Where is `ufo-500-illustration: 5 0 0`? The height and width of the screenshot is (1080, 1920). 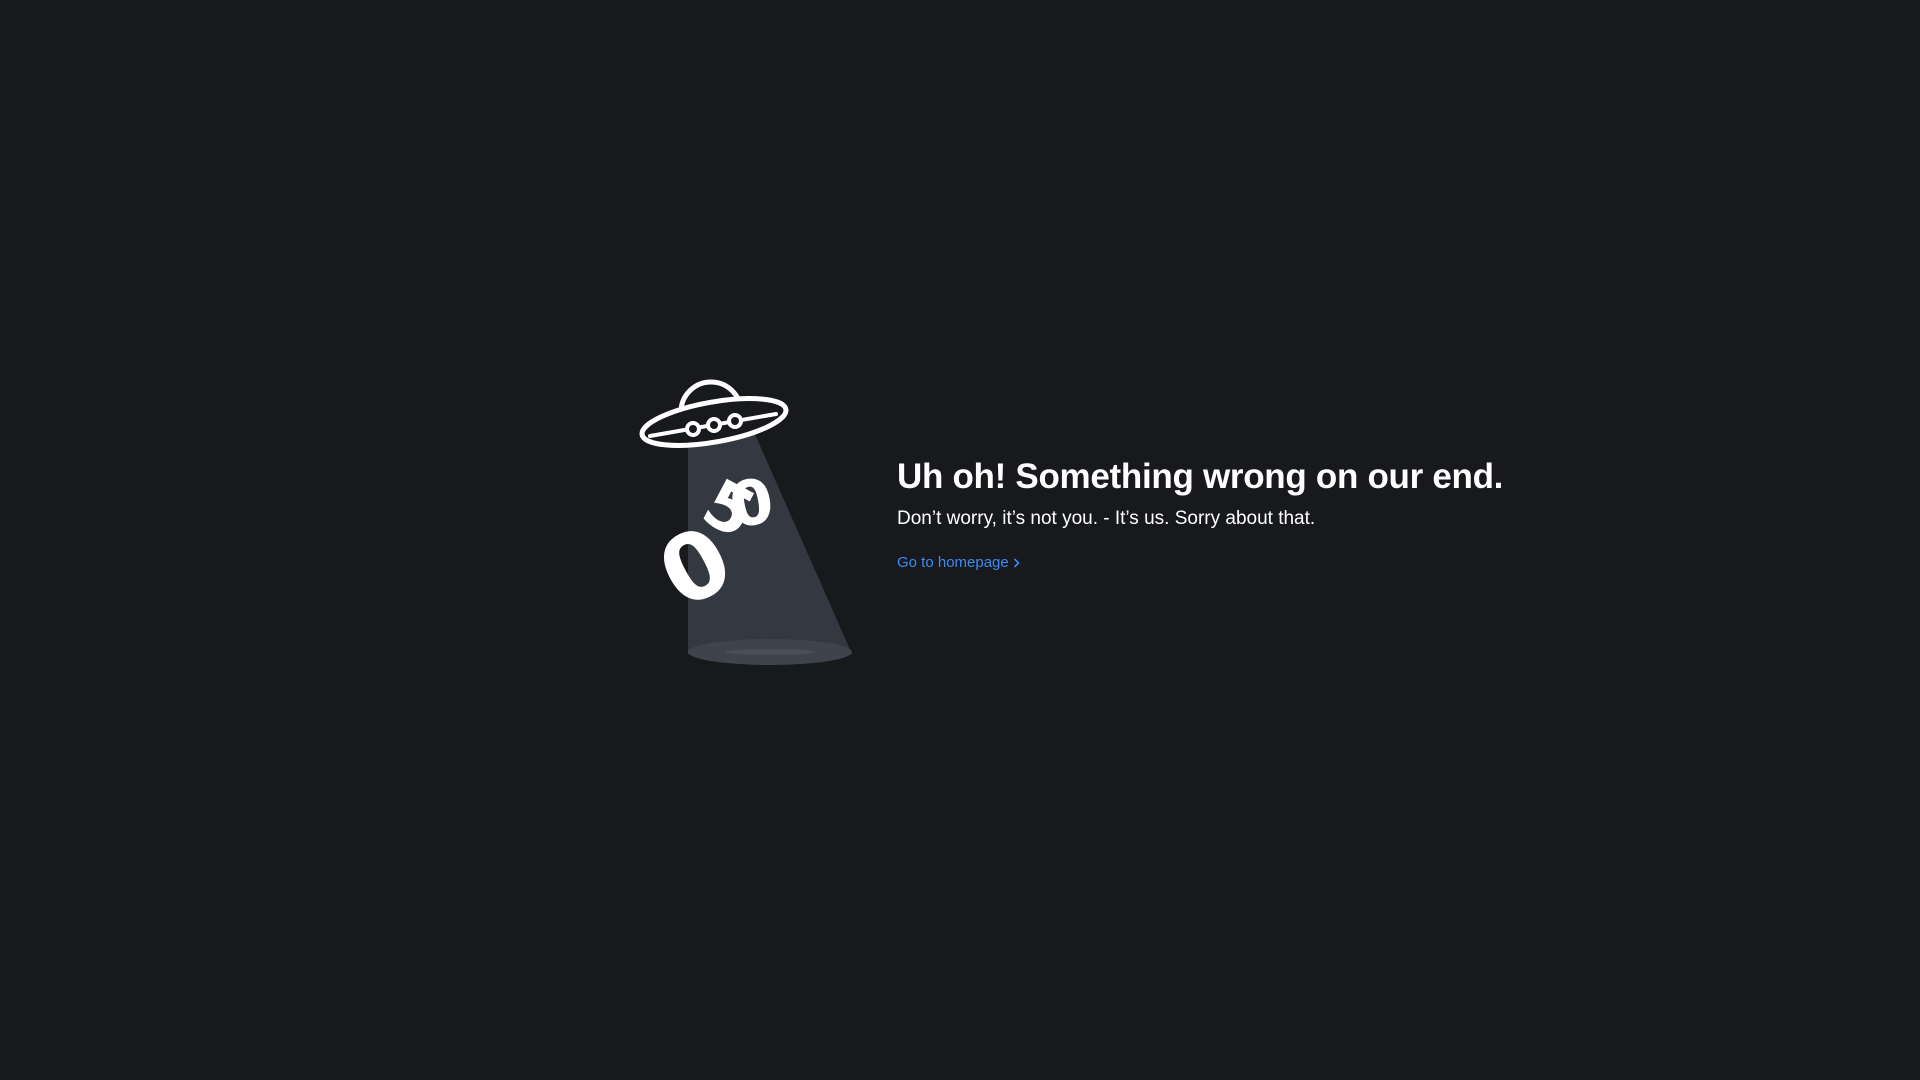 ufo-500-illustration: 5 0 0 is located at coordinates (746, 520).